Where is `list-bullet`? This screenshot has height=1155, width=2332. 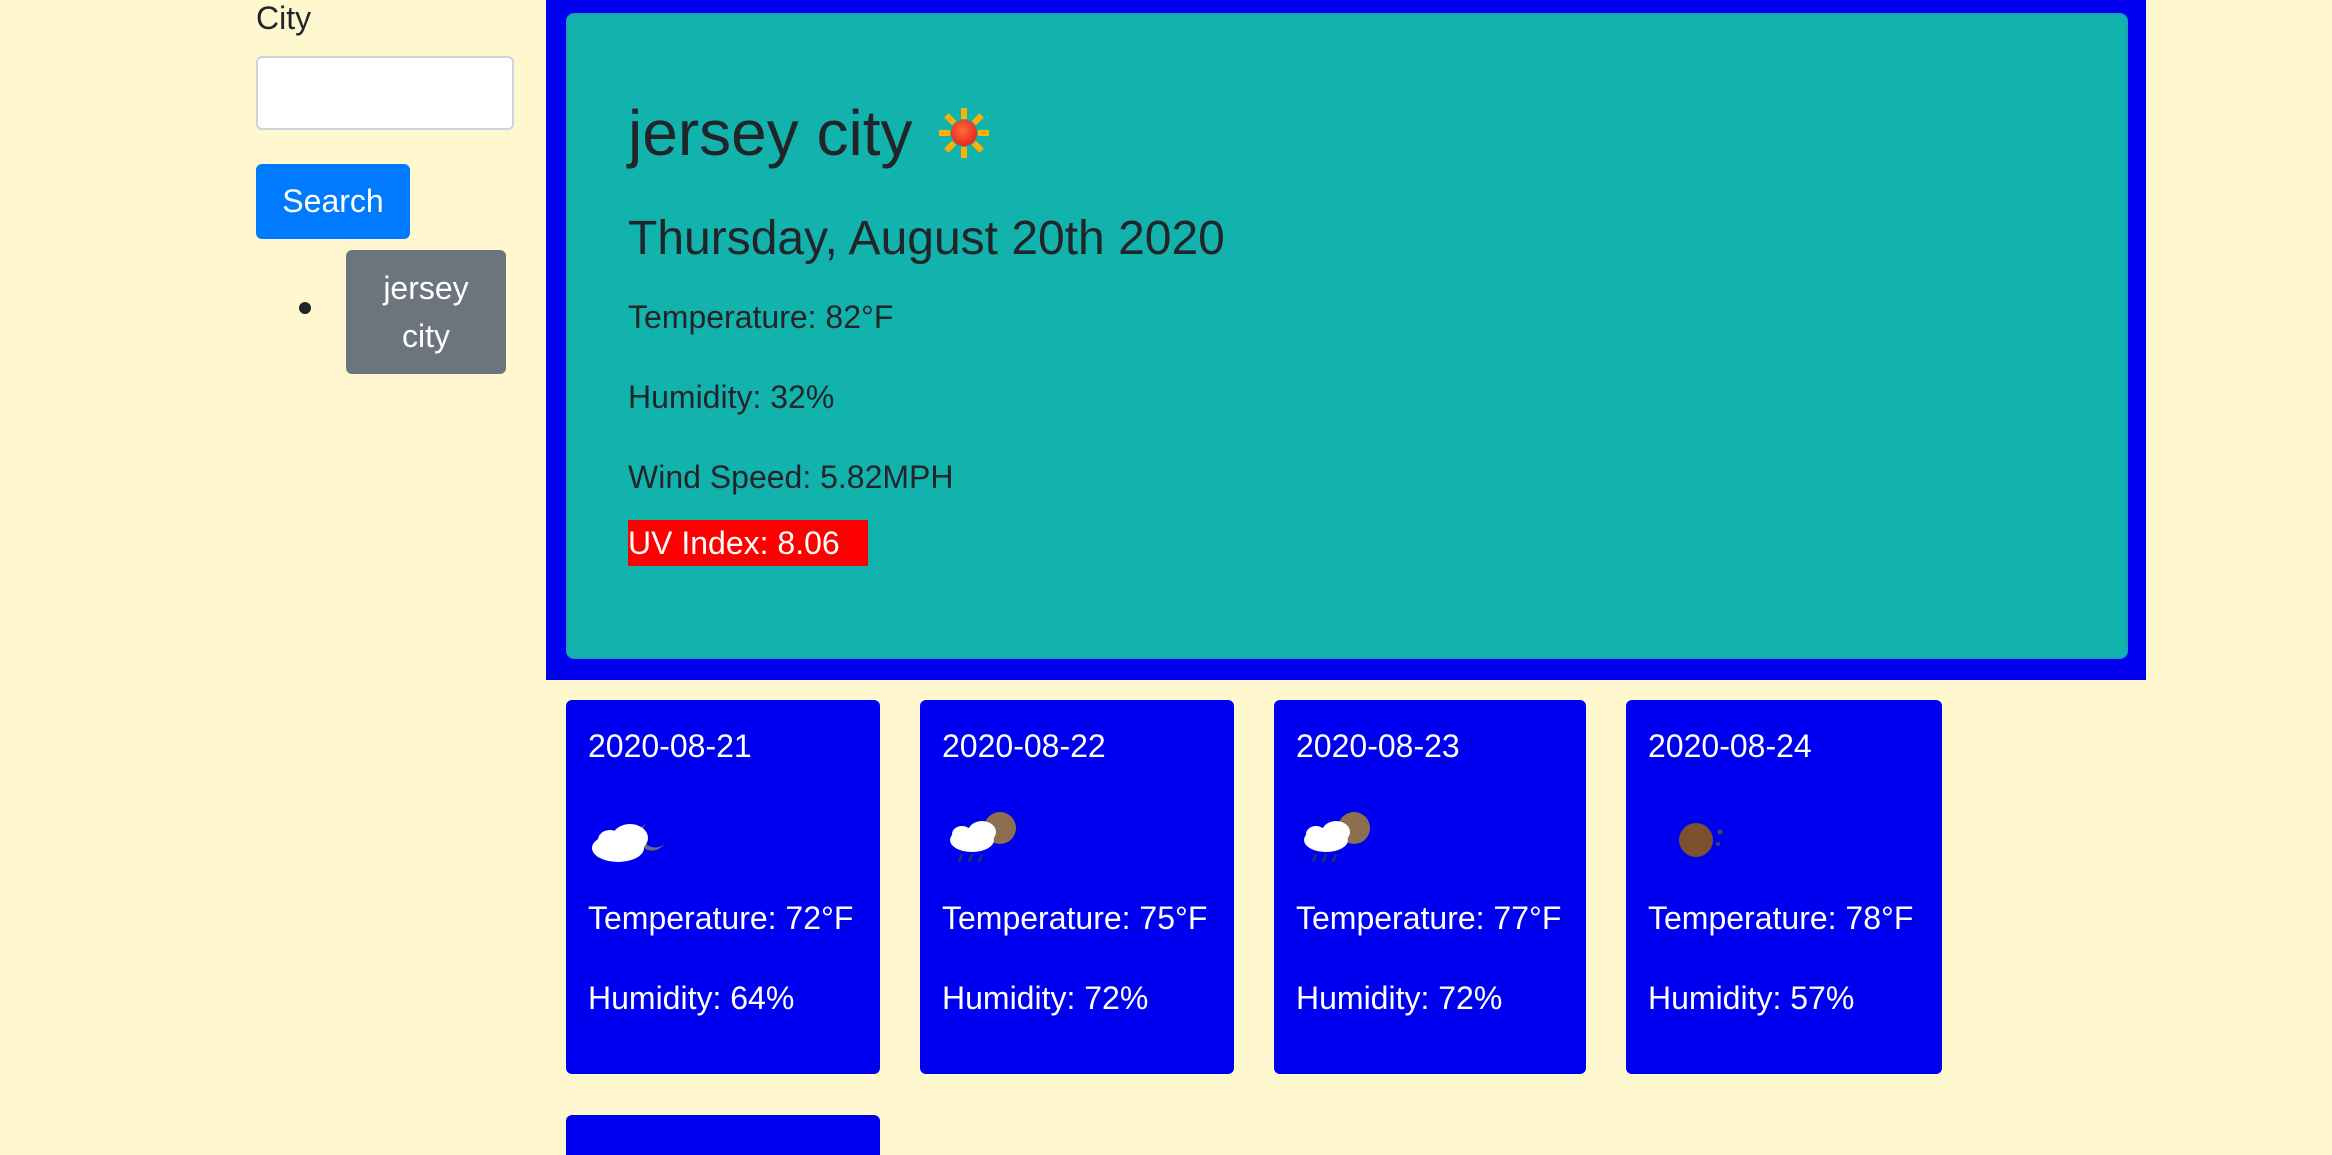 list-bullet is located at coordinates (305, 308).